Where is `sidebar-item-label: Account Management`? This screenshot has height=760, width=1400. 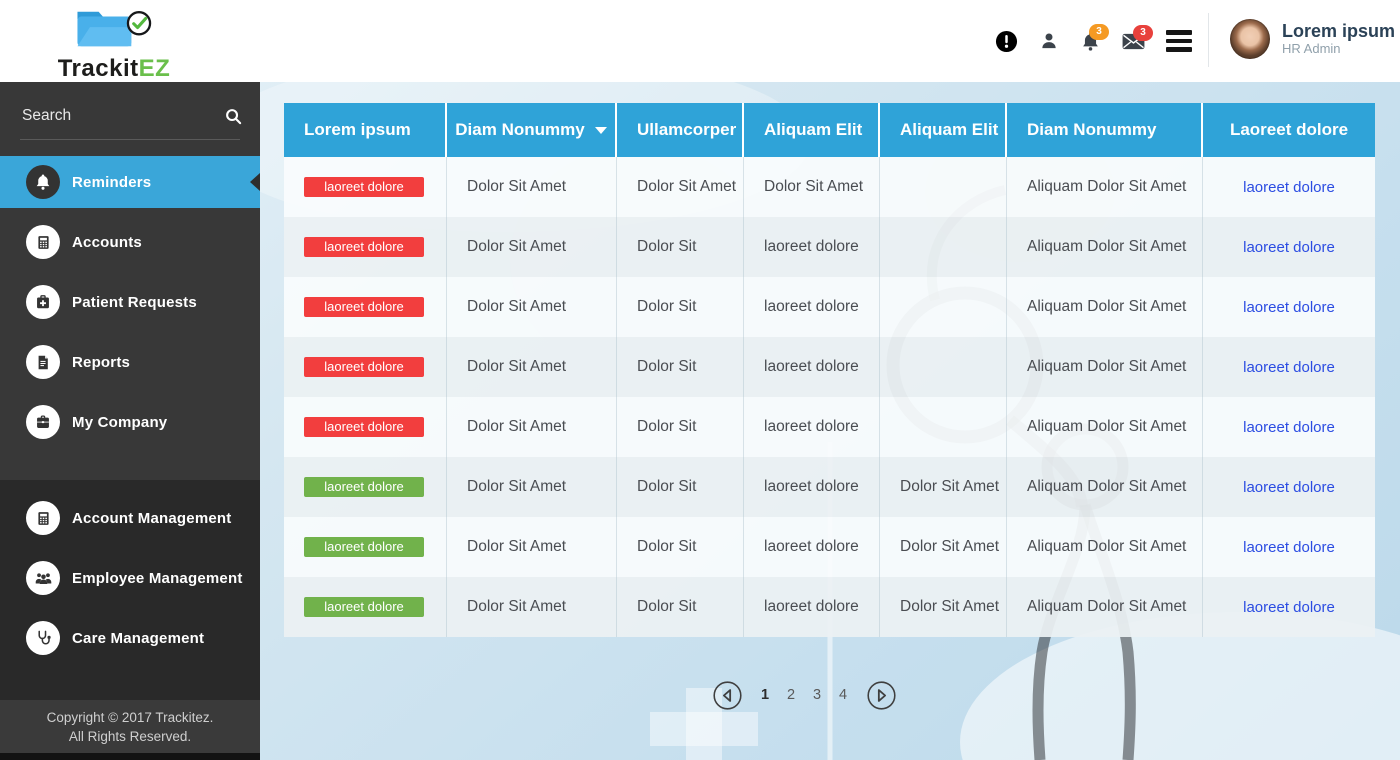 sidebar-item-label: Account Management is located at coordinates (152, 518).